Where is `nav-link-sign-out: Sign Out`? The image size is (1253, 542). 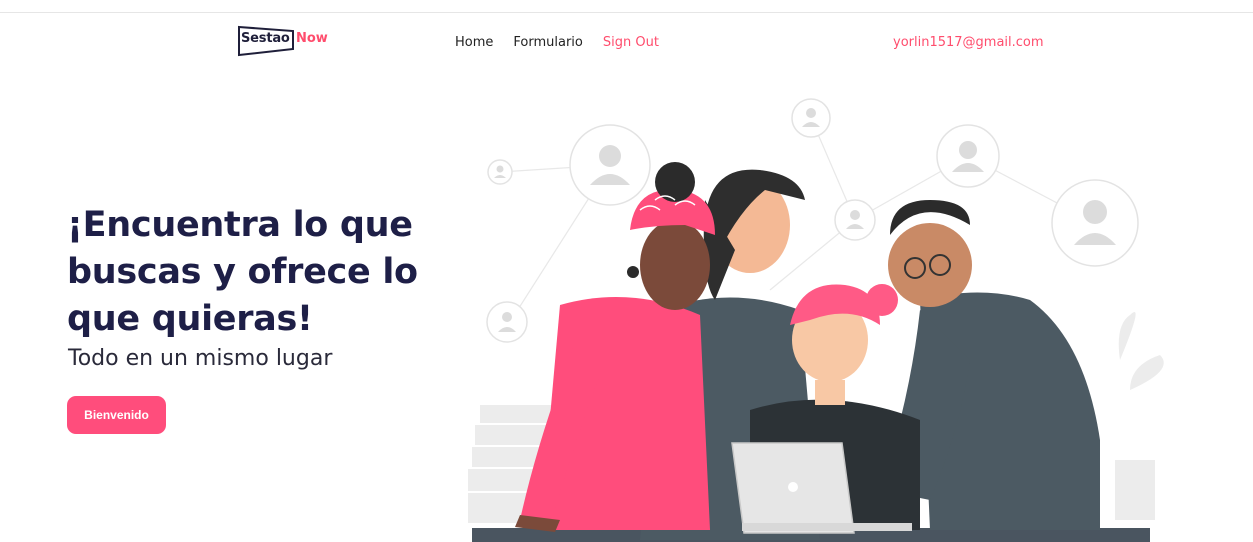 nav-link-sign-out: Sign Out is located at coordinates (631, 42).